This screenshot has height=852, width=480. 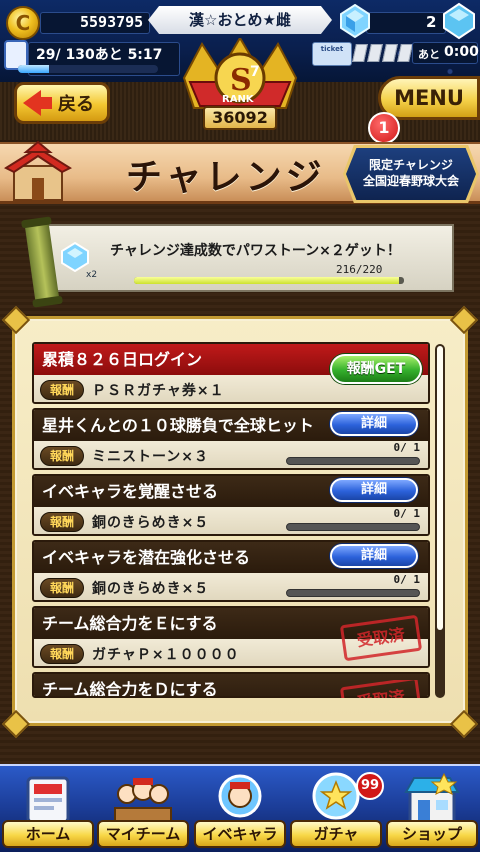 I want to click on banner-progress-bar, so click(x=269, y=280).